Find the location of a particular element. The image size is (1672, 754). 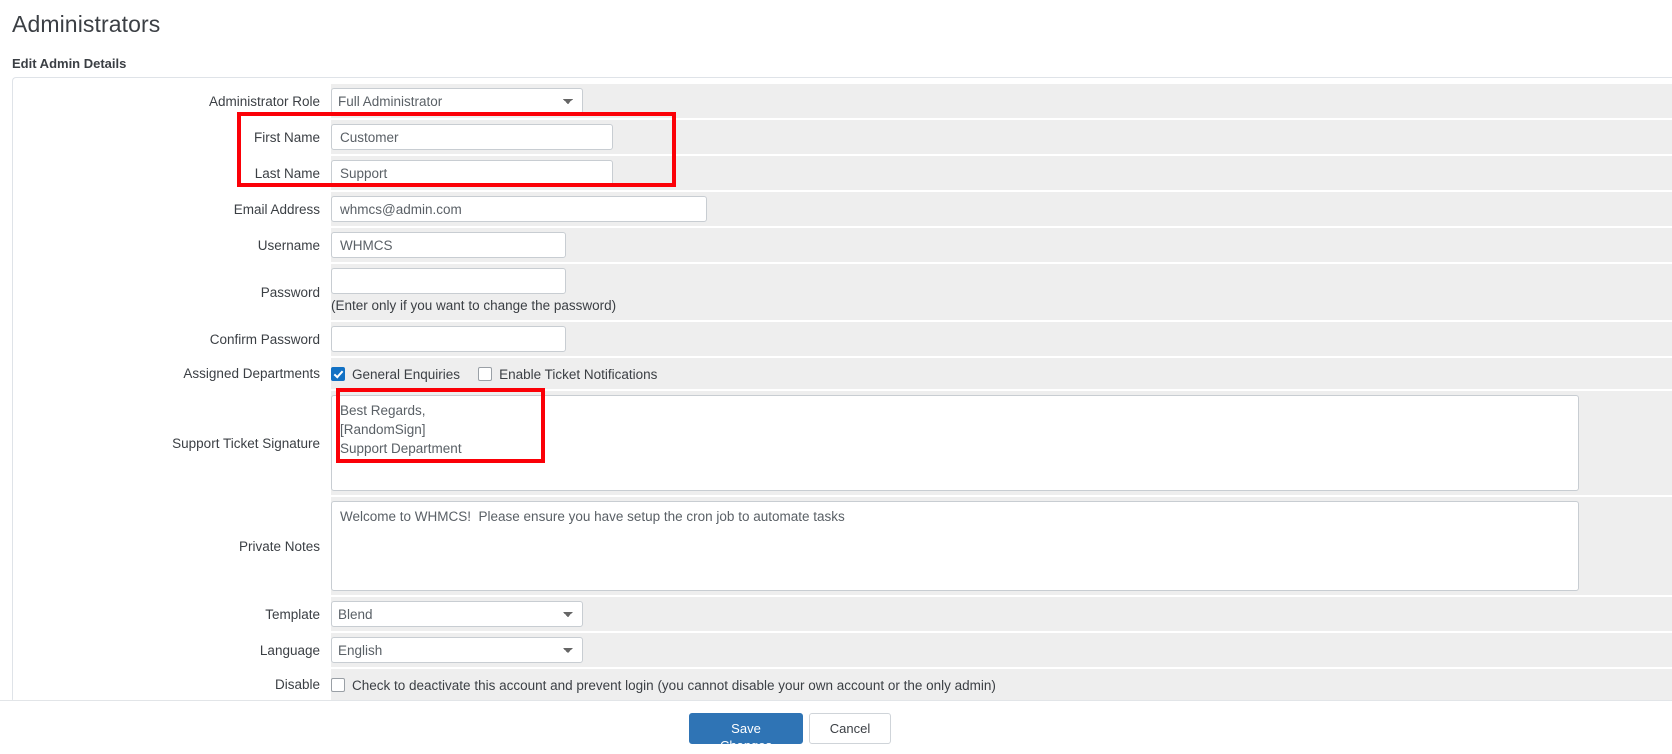

form-row-template: Template Blend is located at coordinates (842, 614).